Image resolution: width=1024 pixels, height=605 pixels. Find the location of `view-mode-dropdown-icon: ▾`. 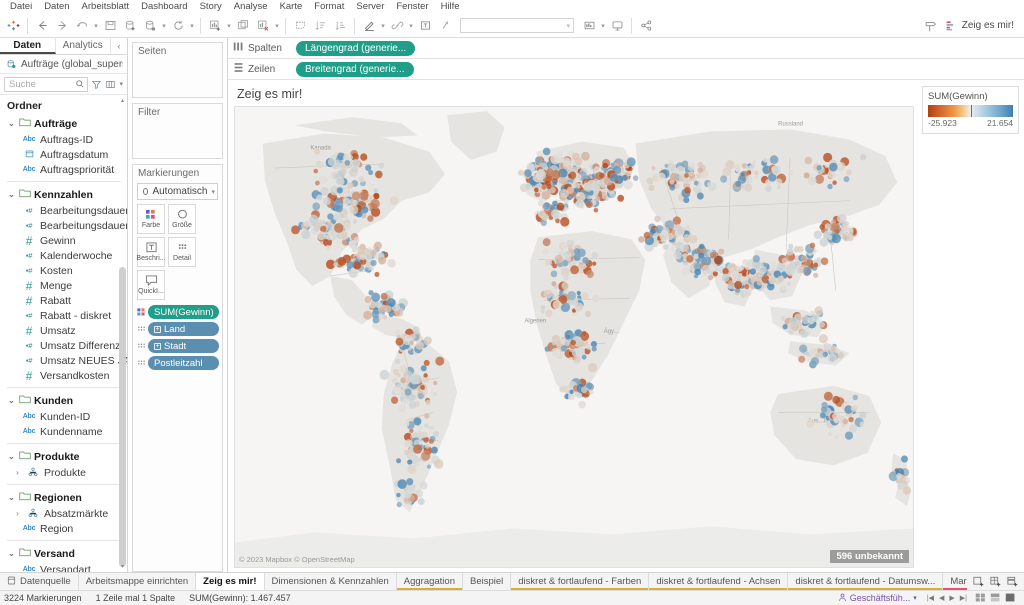

view-mode-dropdown-icon: ▾ is located at coordinates (121, 84).